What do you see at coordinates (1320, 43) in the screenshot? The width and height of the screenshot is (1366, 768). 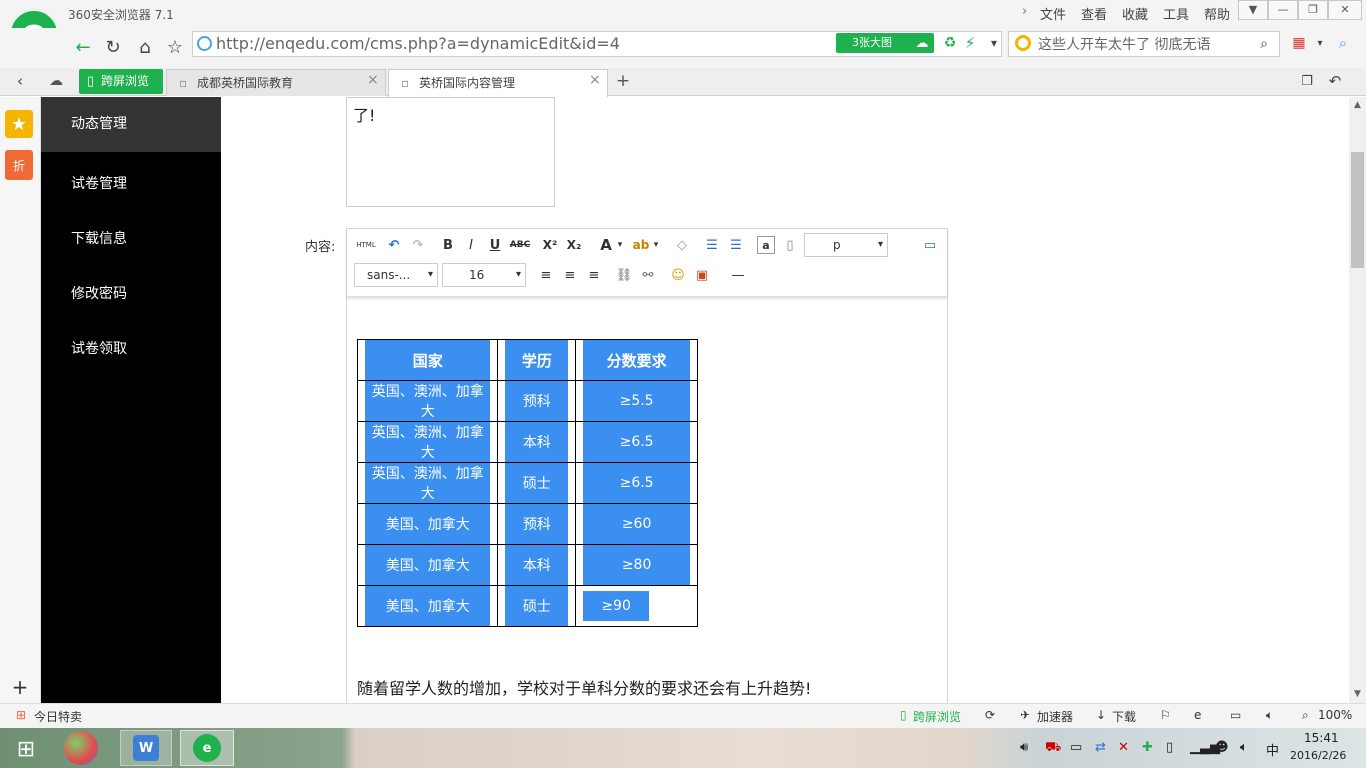 I see `apps-dropdown-icon: ▾` at bounding box center [1320, 43].